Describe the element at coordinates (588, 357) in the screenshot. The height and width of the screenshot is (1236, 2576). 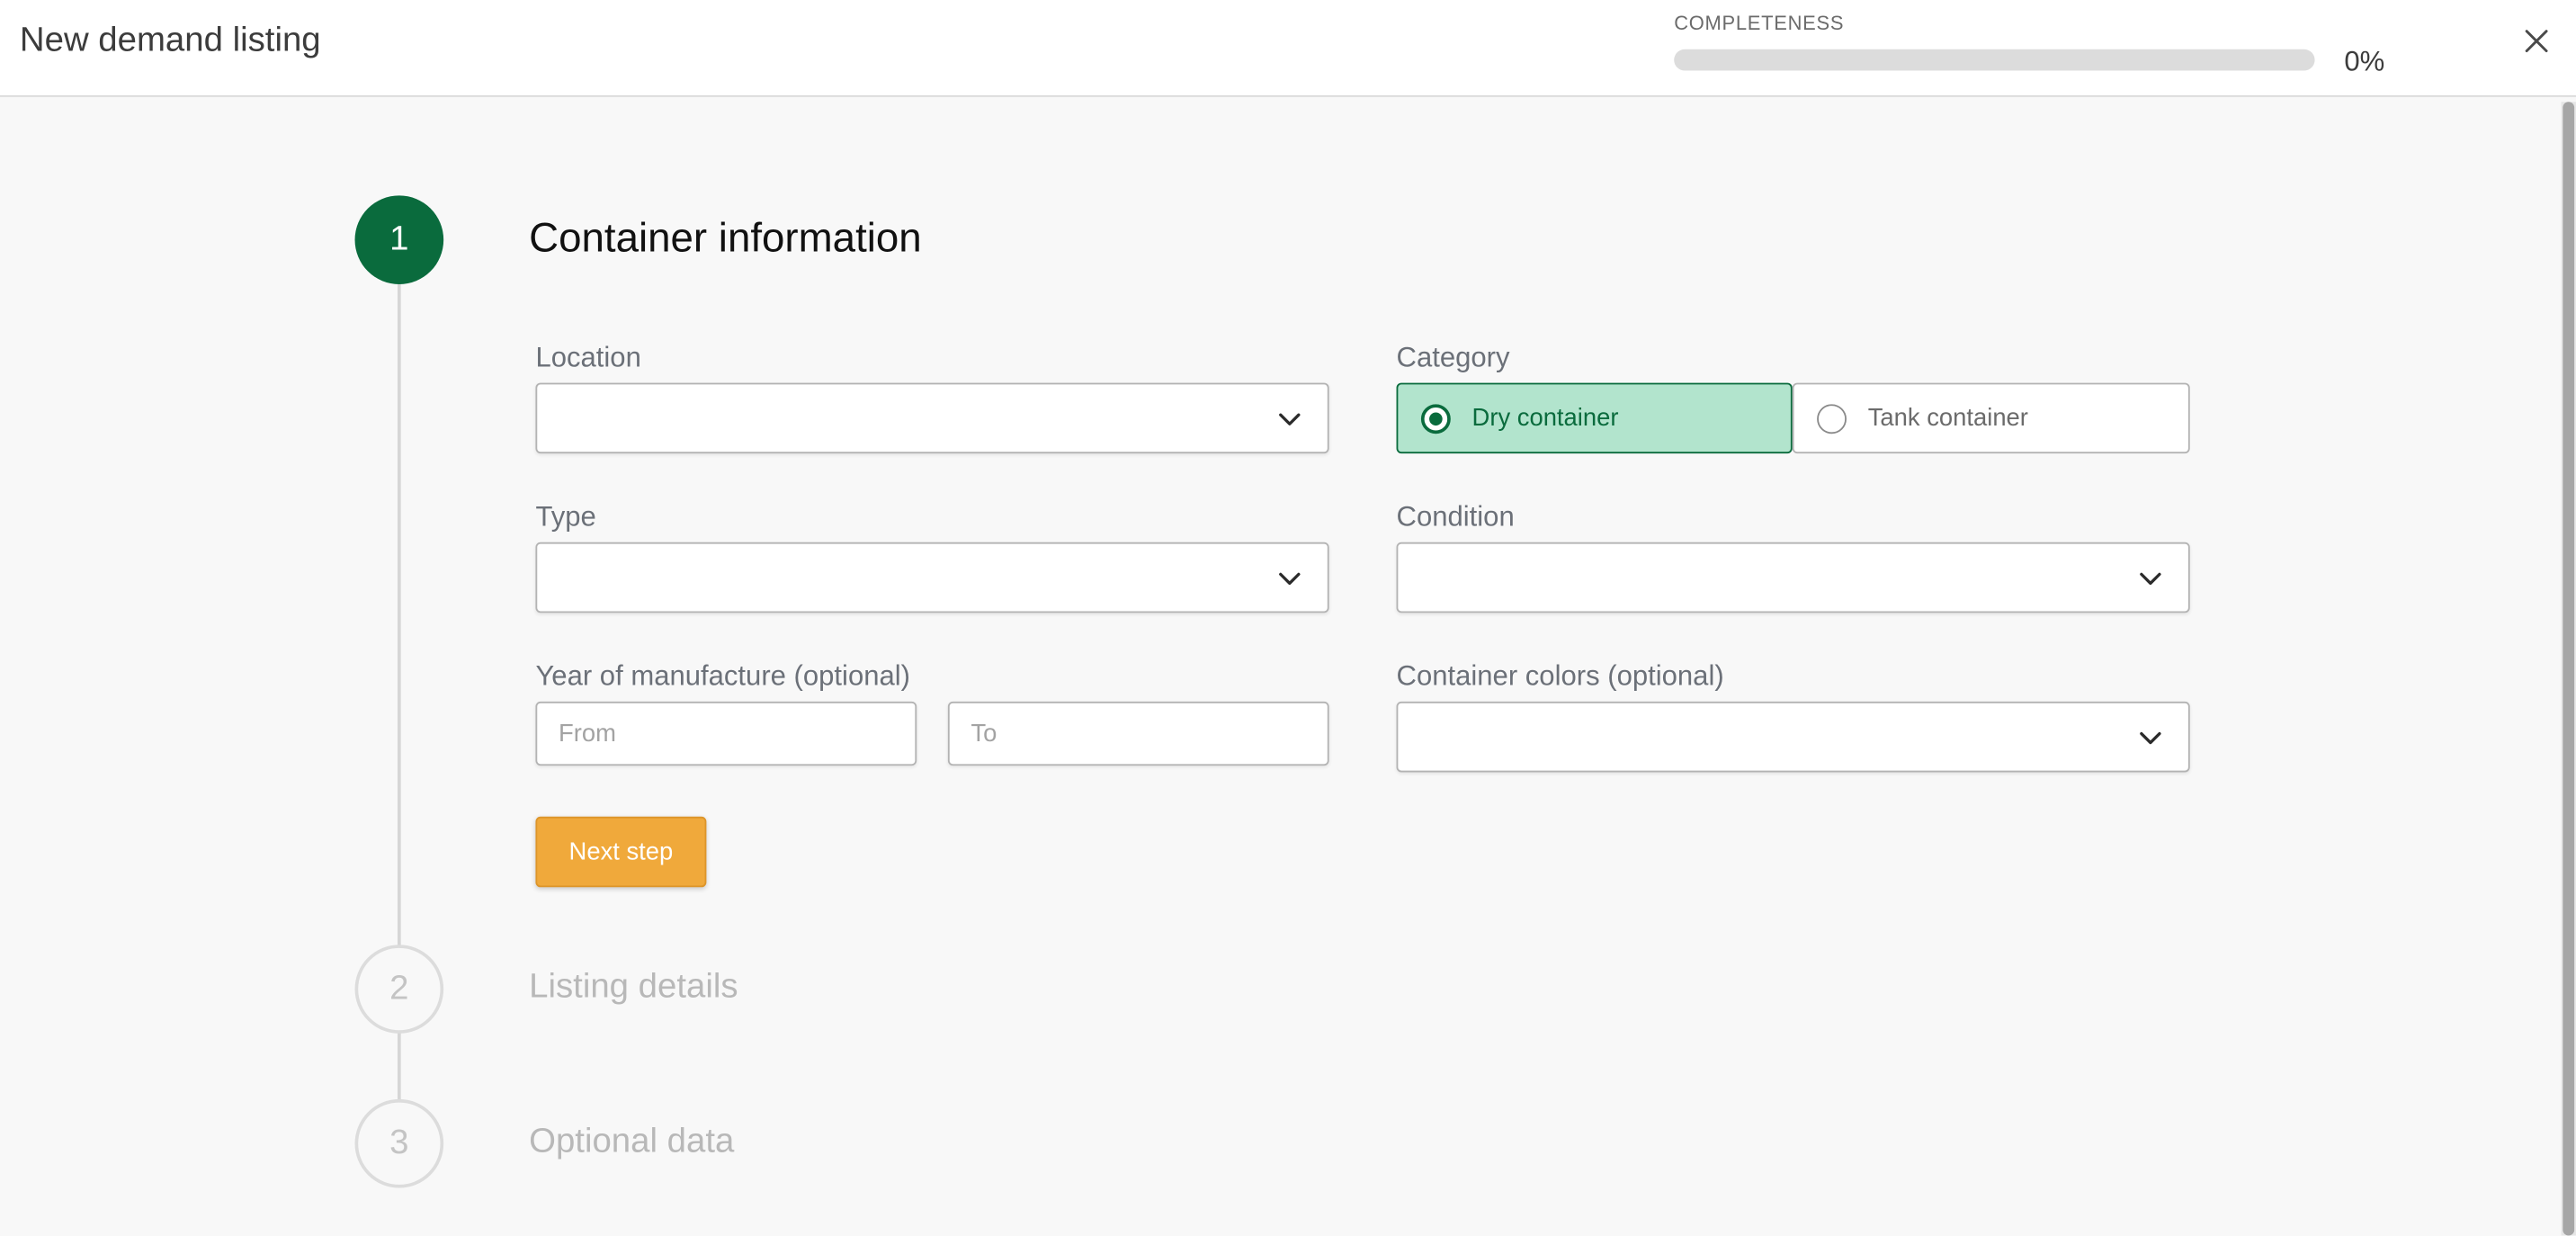
I see `location-label: Location` at that location.